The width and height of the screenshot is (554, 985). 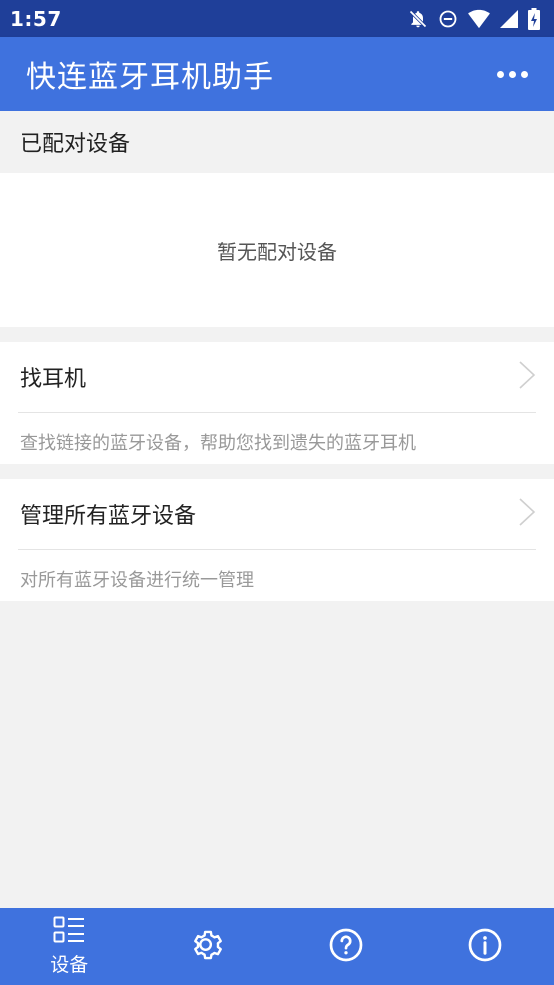 I want to click on tab-info, so click(x=485, y=946).